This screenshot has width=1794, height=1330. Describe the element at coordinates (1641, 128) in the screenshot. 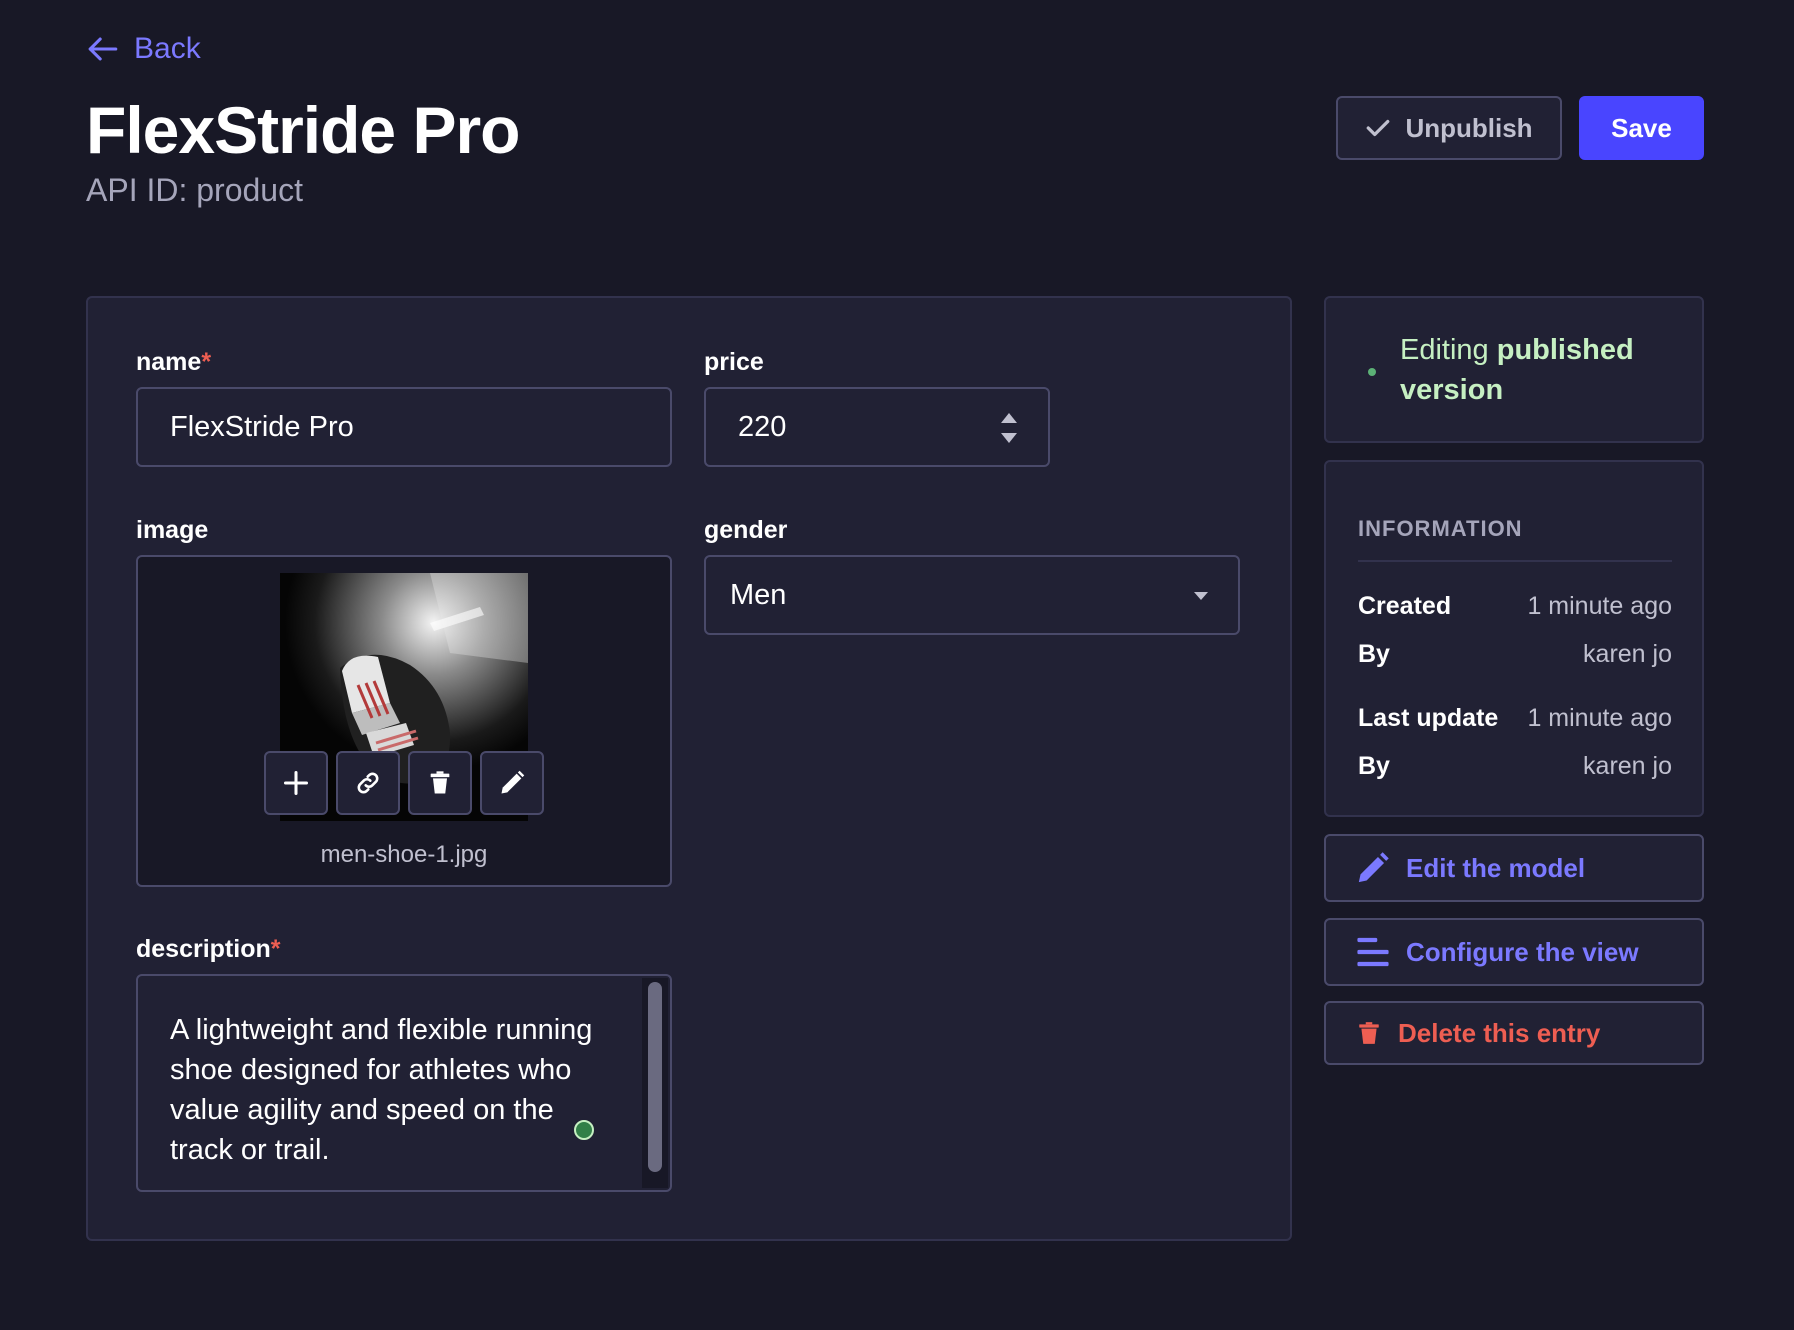

I see `save-button: Save` at that location.